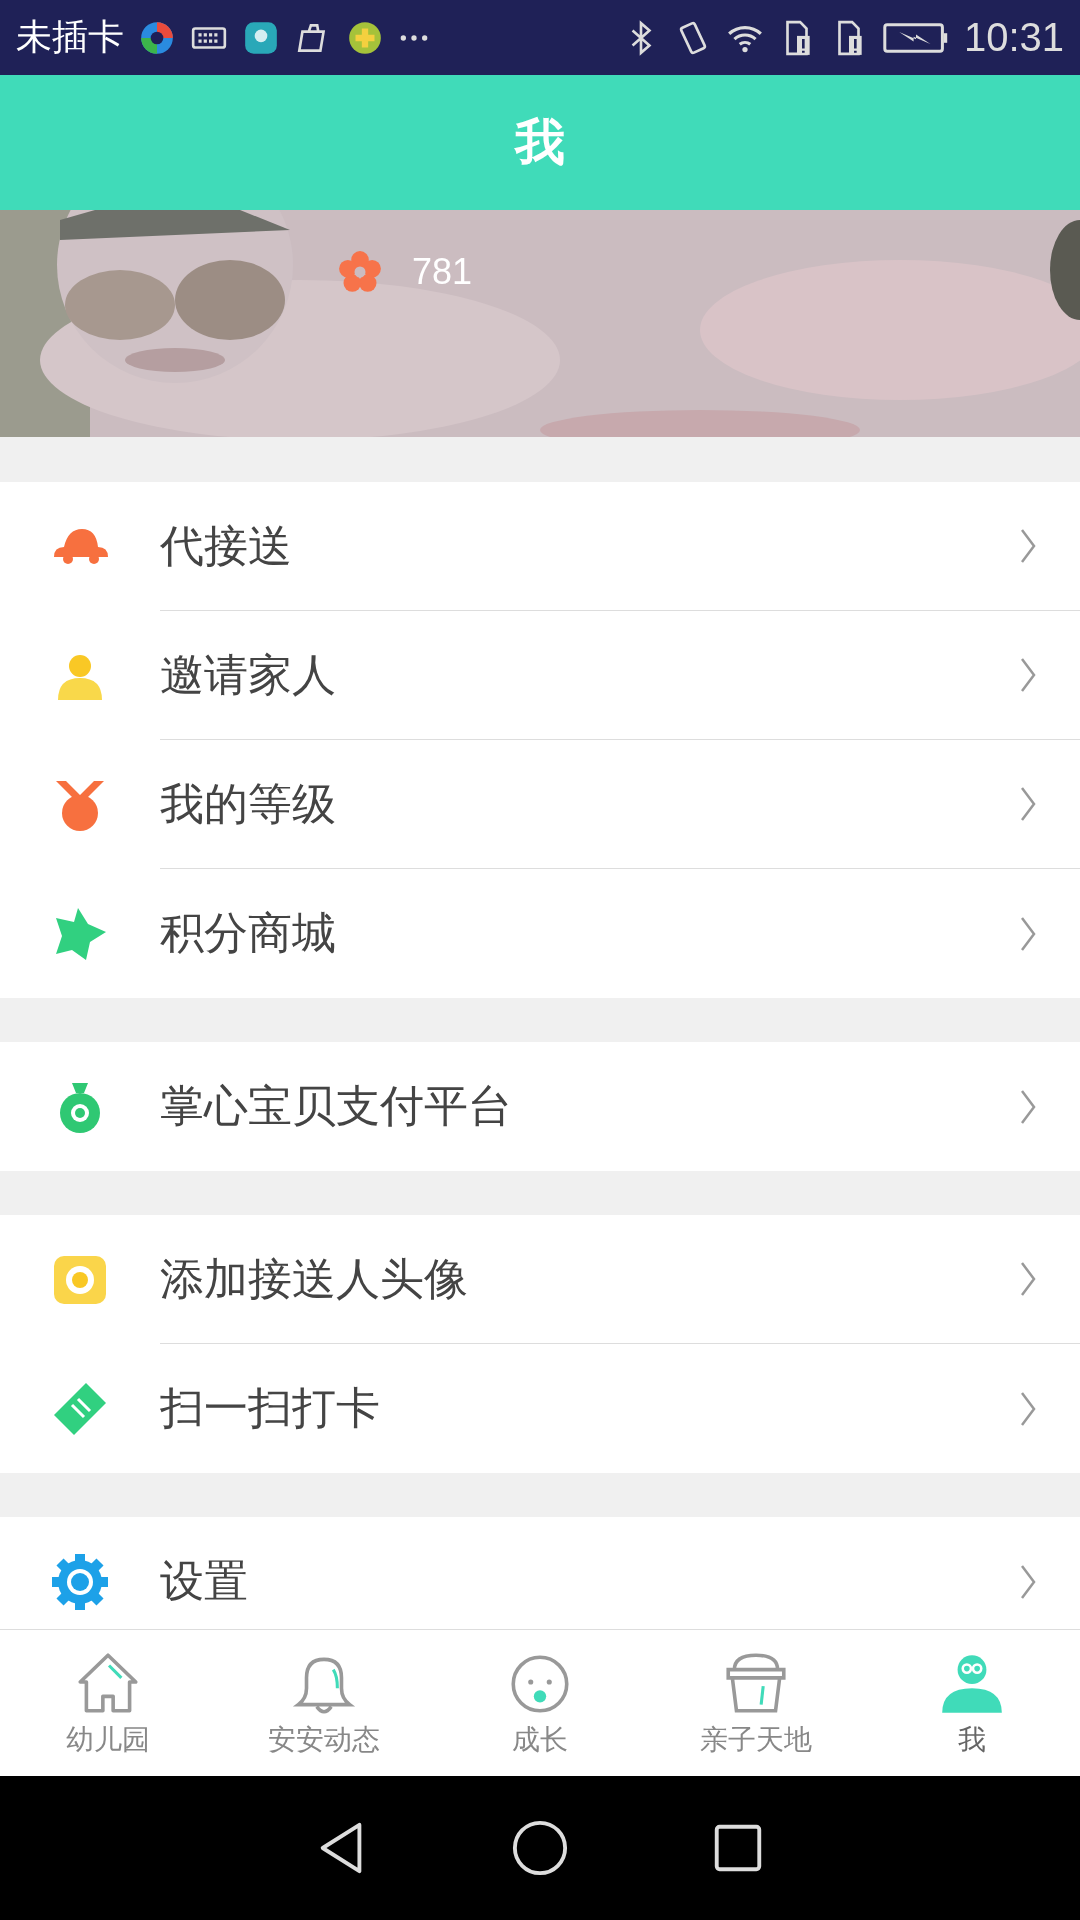 The image size is (1080, 1920). Describe the element at coordinates (972, 1703) in the screenshot. I see `nav-tab: 我` at that location.